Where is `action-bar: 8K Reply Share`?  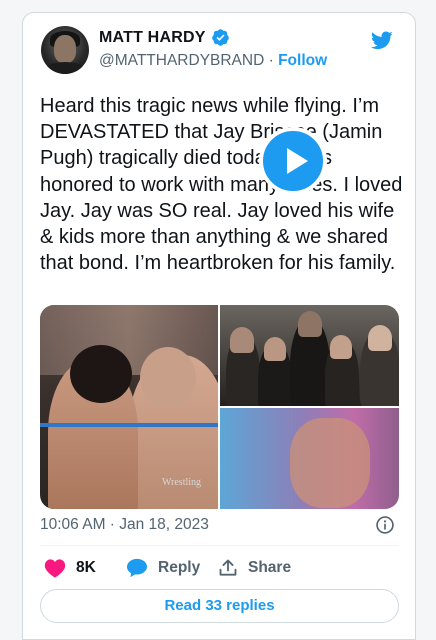
action-bar: 8K Reply Share is located at coordinates (219, 569).